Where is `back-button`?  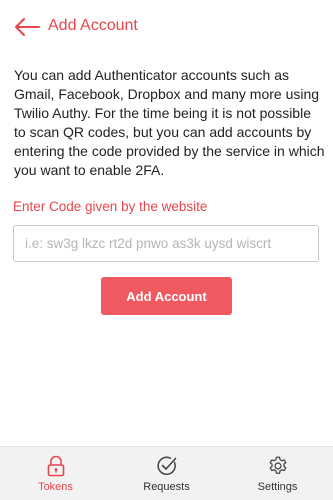
back-button is located at coordinates (27, 27).